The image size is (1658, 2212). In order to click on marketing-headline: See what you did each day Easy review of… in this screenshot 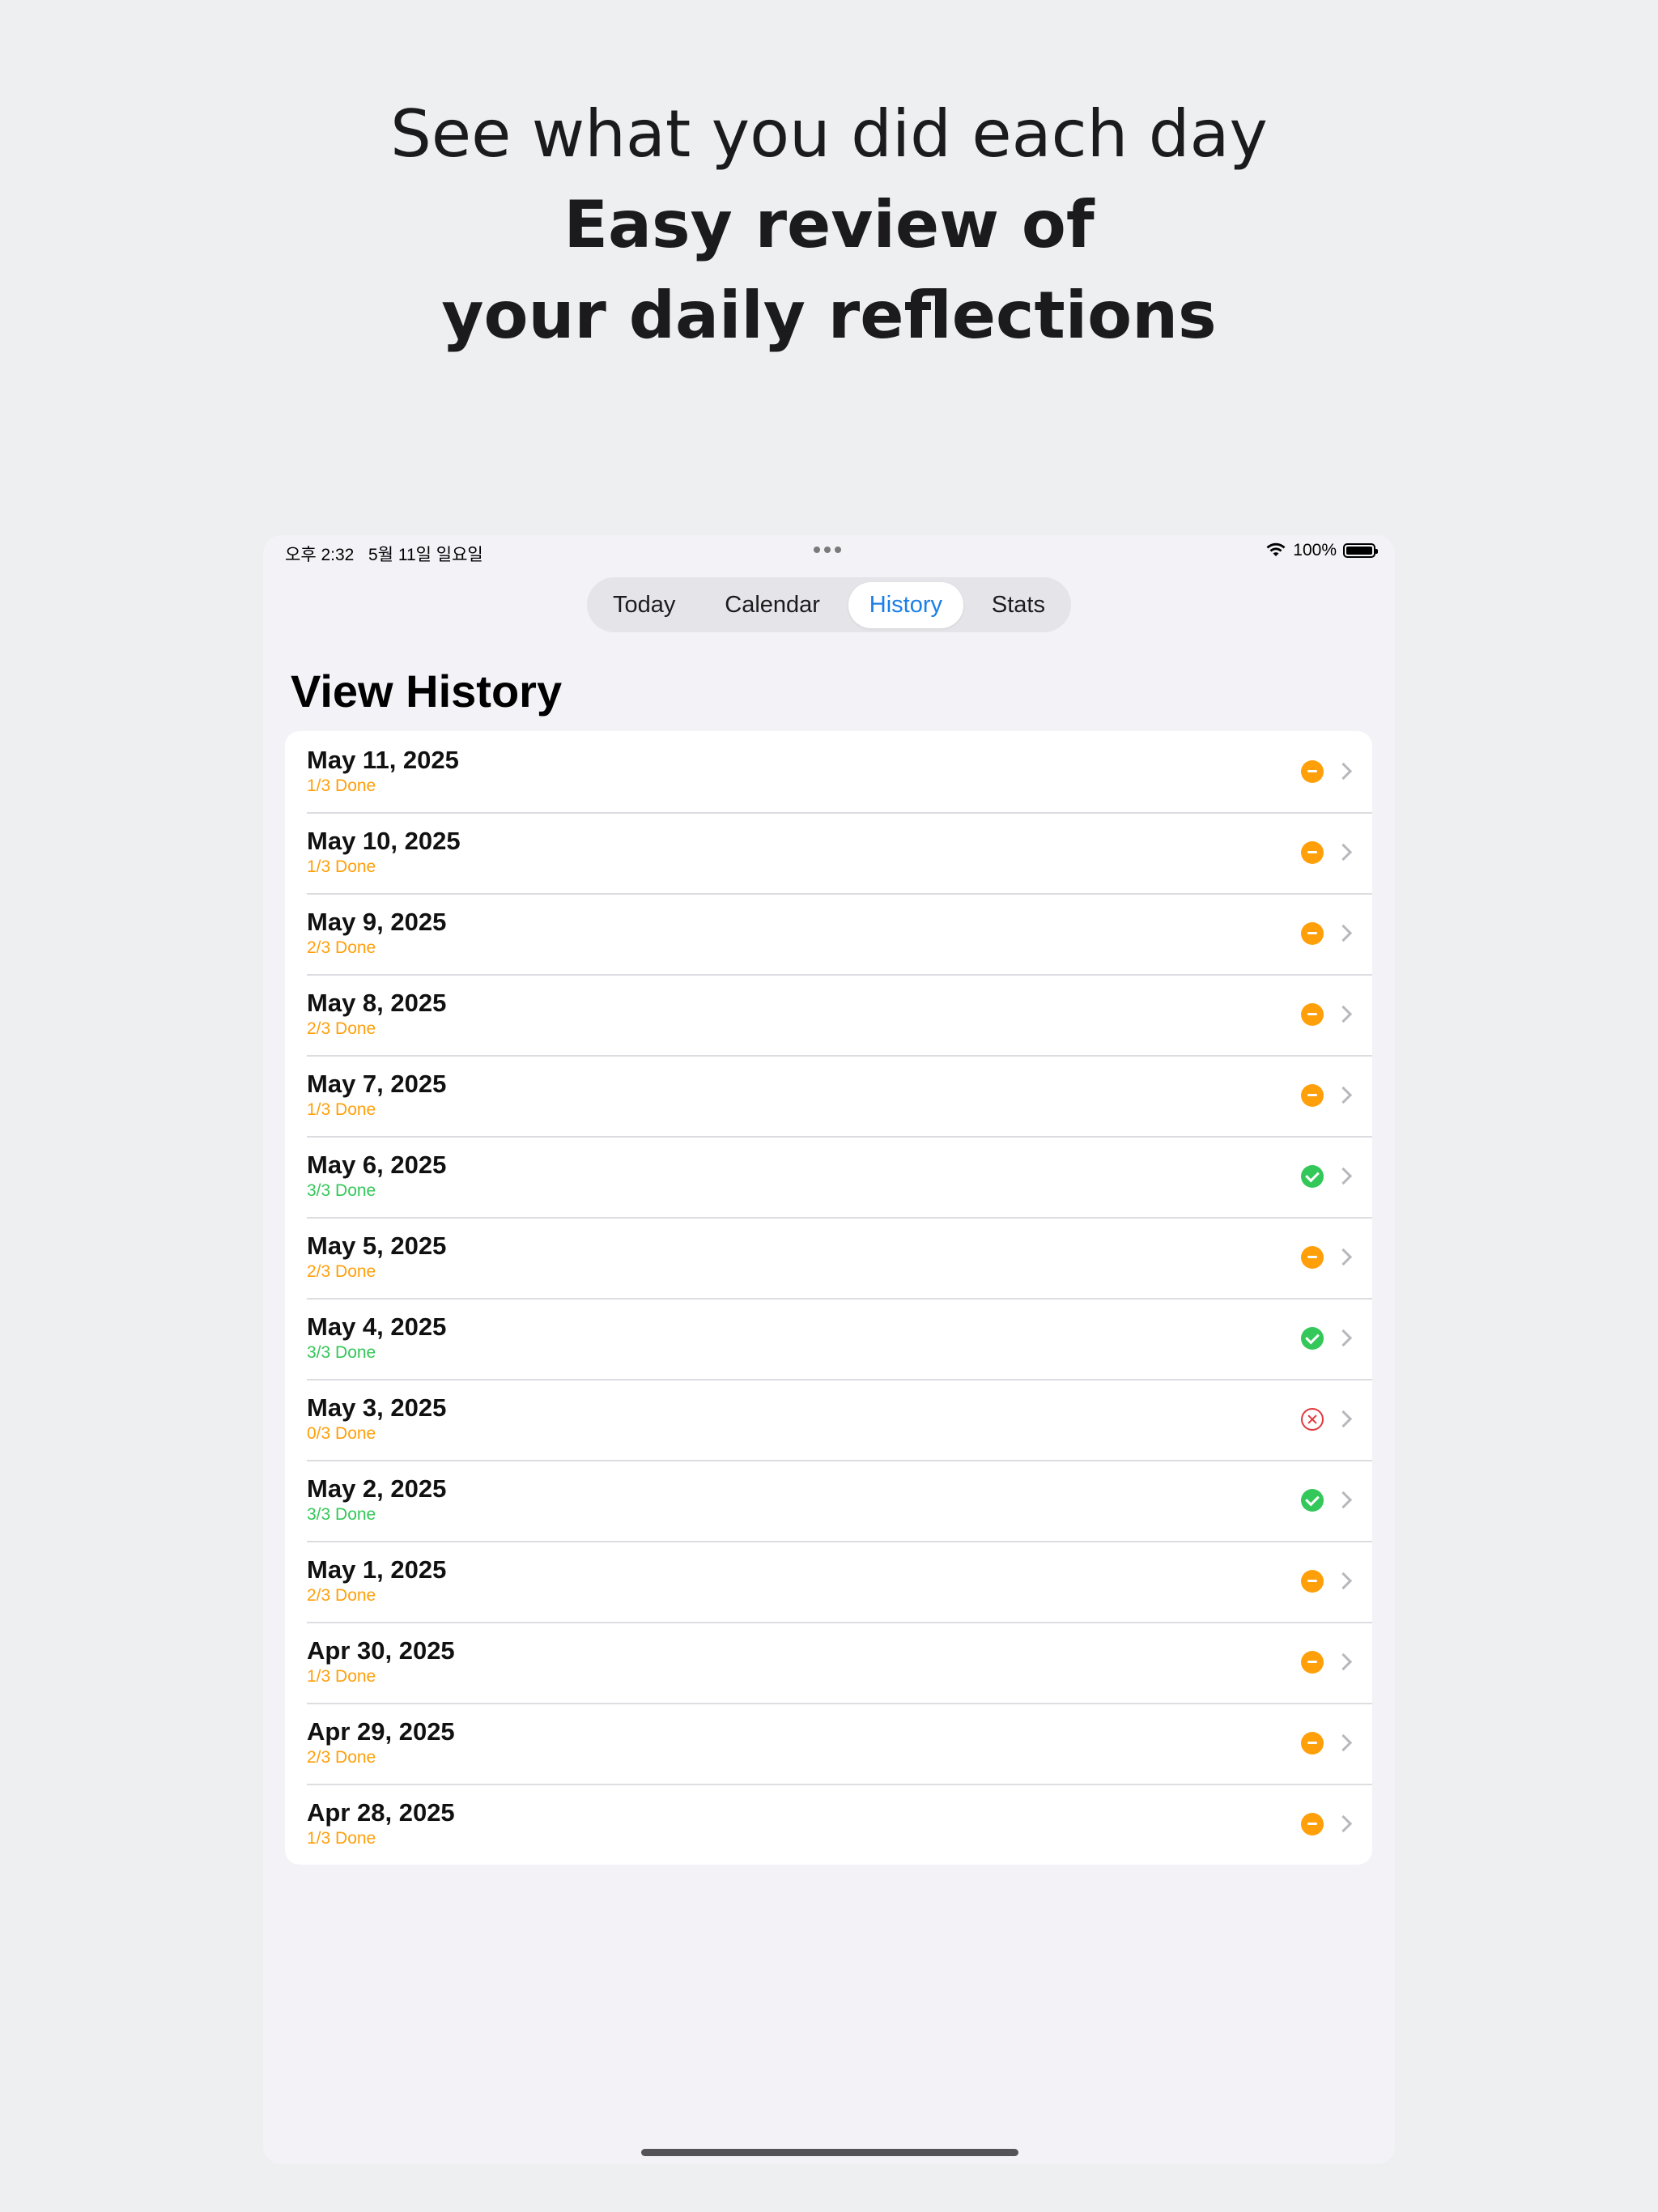, I will do `click(829, 225)`.